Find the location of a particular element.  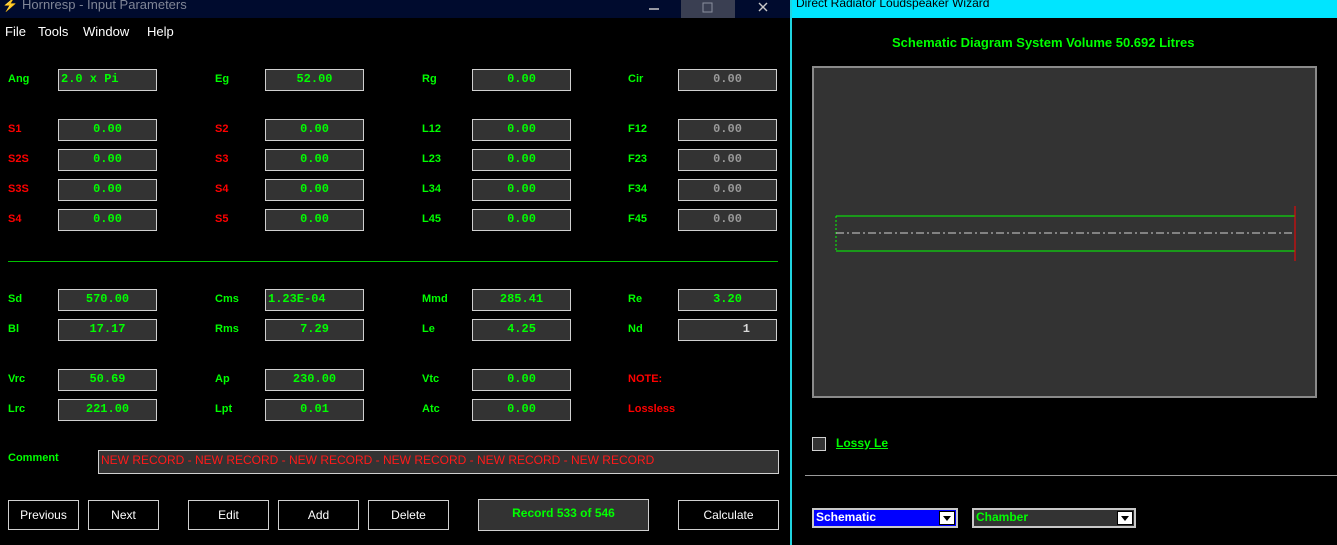

param-label: Lrc is located at coordinates (17, 409).